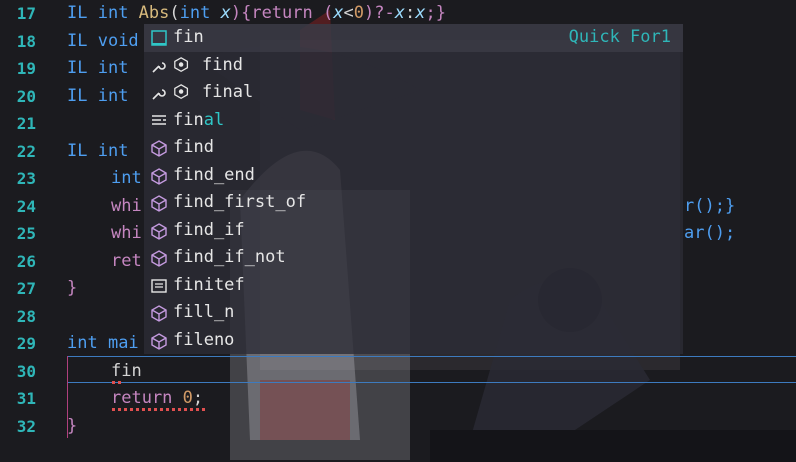  Describe the element at coordinates (26, 233) in the screenshot. I see `line-number: 25` at that location.